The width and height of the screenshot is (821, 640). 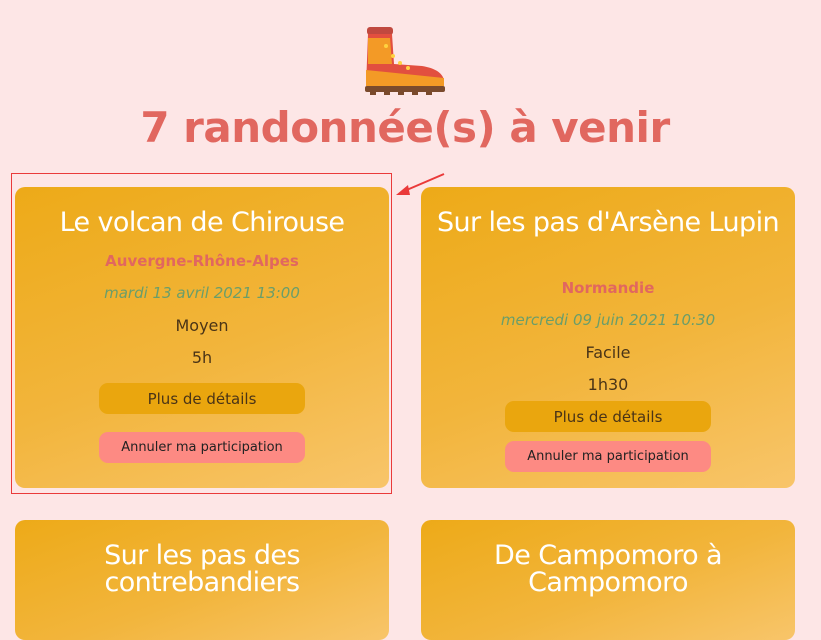 What do you see at coordinates (608, 416) in the screenshot?
I see `details-button: Plus de détails` at bounding box center [608, 416].